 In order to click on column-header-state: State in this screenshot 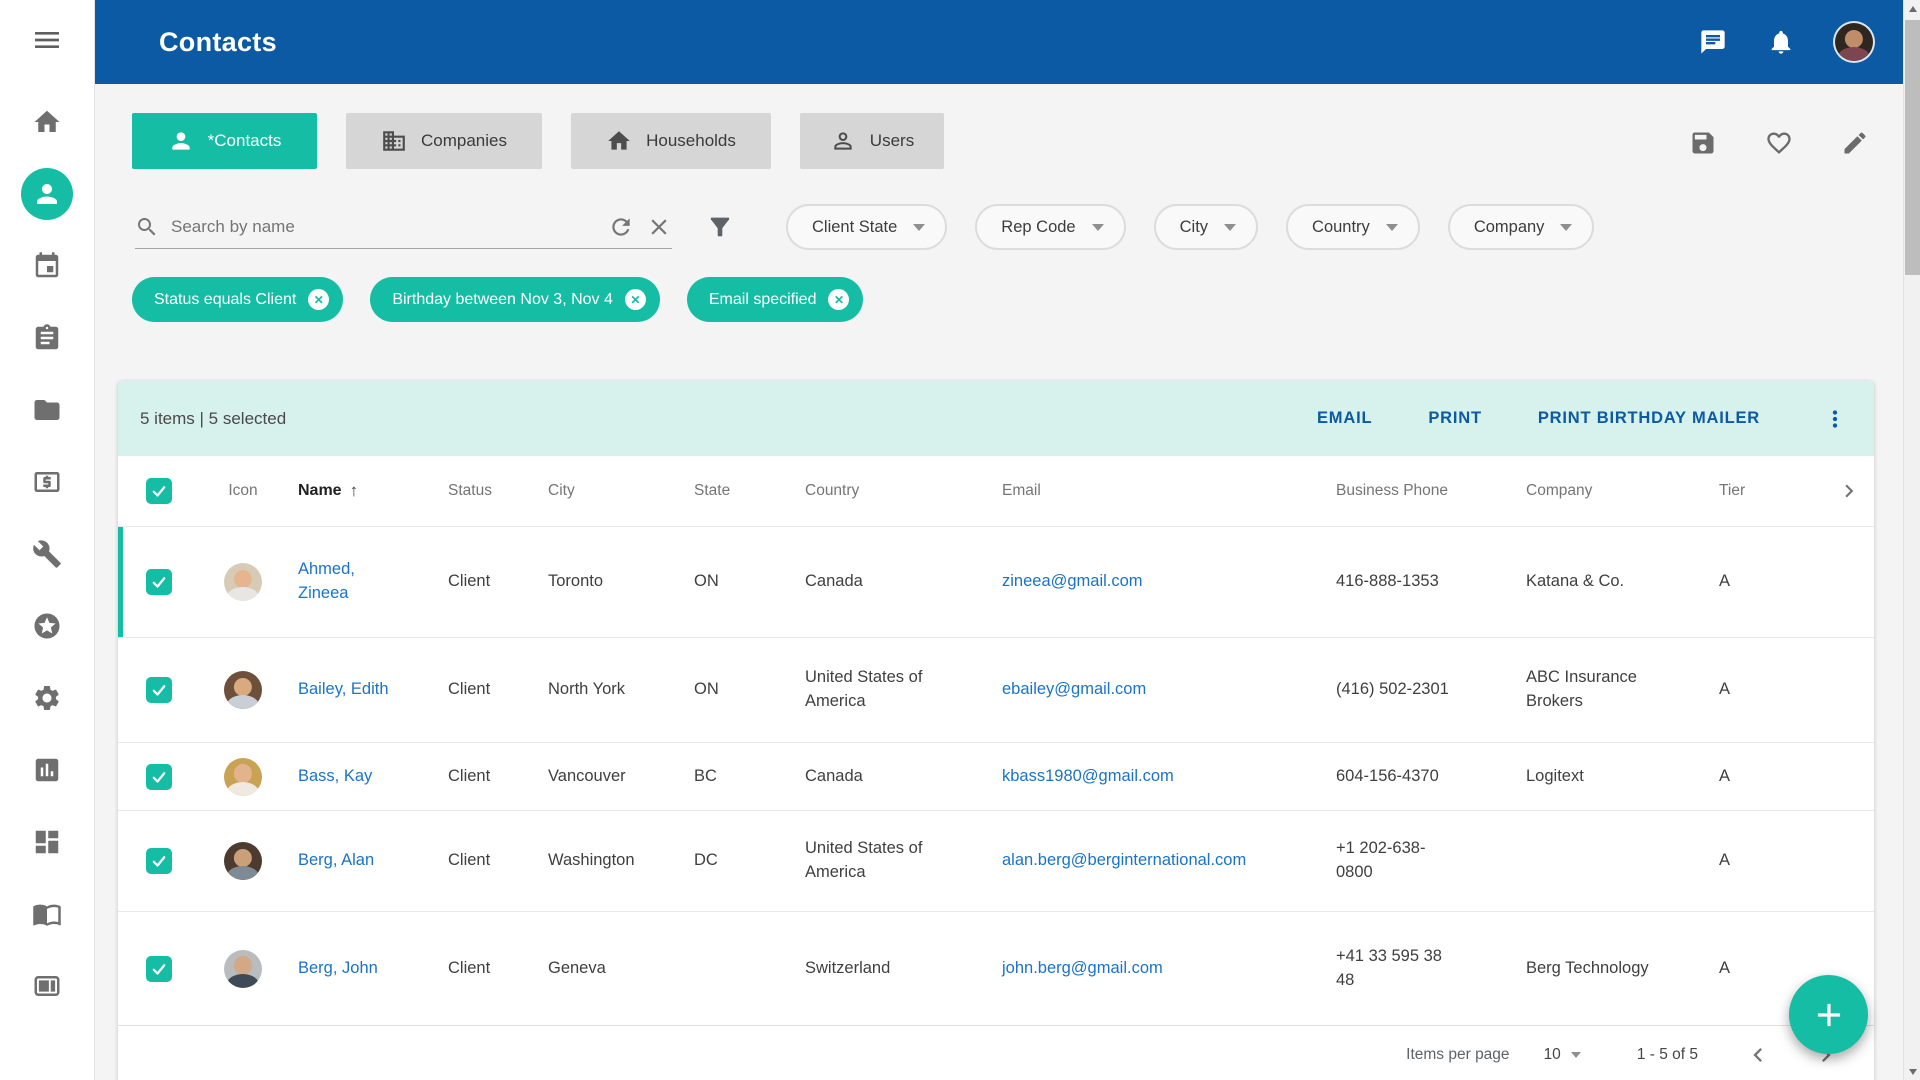, I will do `click(749, 491)`.